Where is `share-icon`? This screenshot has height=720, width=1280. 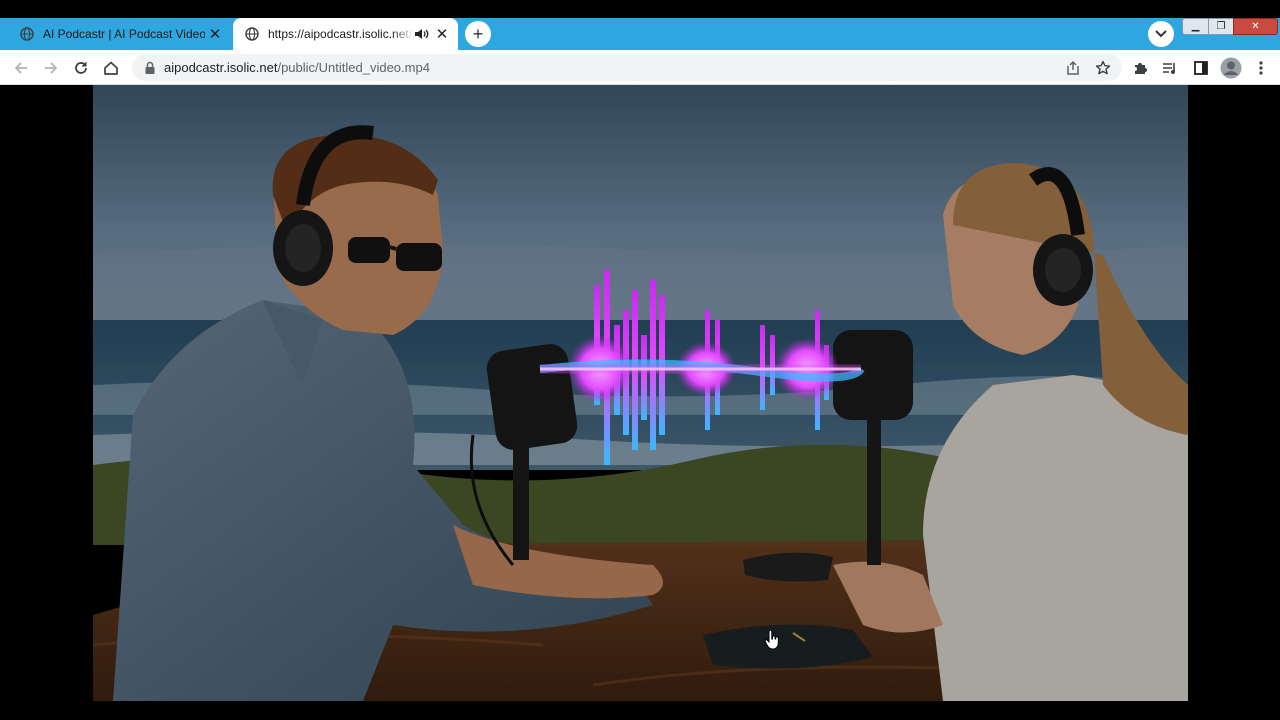 share-icon is located at coordinates (1073, 67).